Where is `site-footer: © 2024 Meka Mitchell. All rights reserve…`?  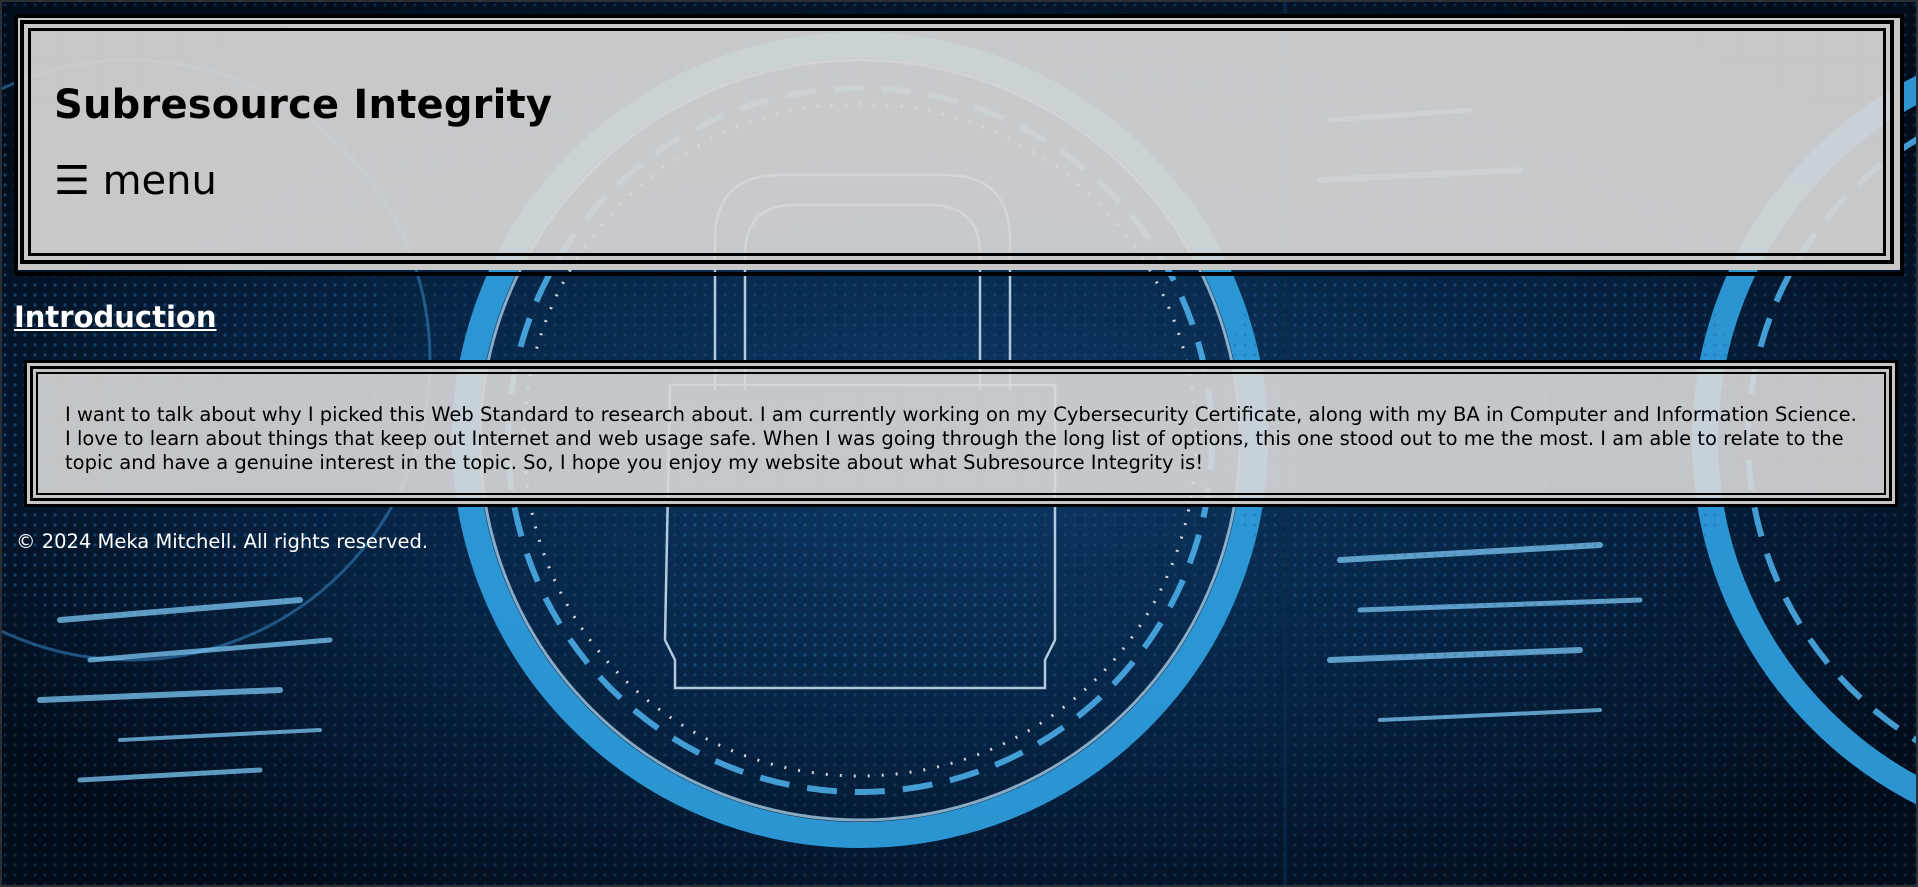 site-footer: © 2024 Meka Mitchell. All rights reserve… is located at coordinates (222, 541).